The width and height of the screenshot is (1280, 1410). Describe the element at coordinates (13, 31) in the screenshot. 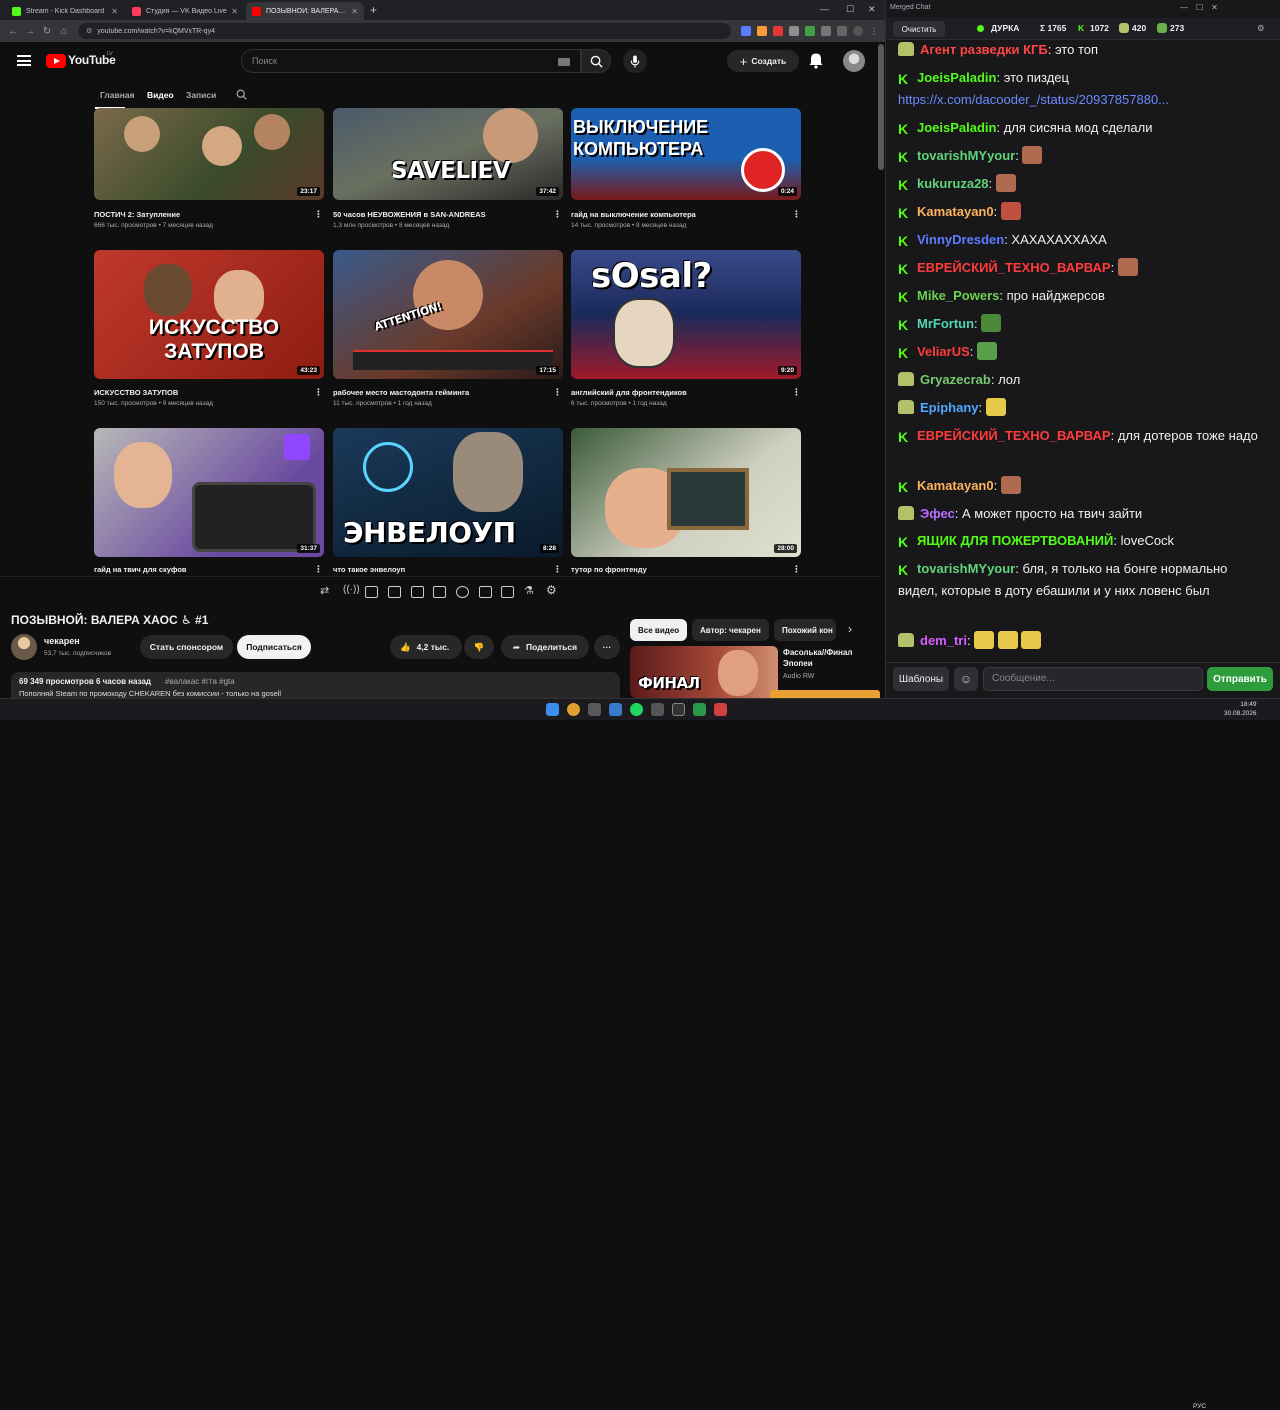

I see `back-icon: ←` at that location.